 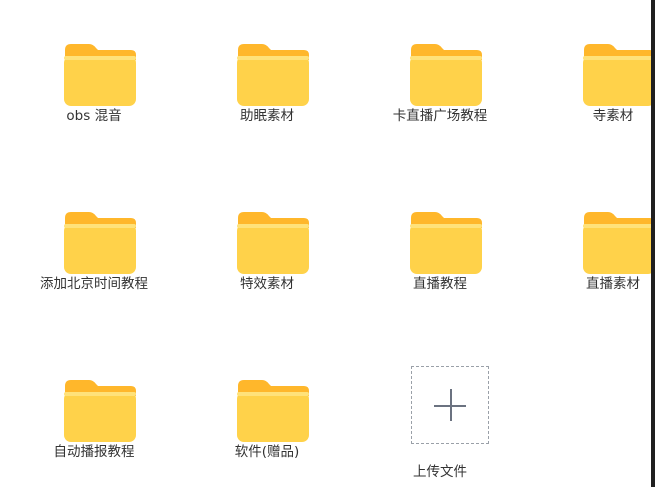 I want to click on folder-item-beijing-time-tutorial: 添加北京时间教程, so click(x=94, y=248).